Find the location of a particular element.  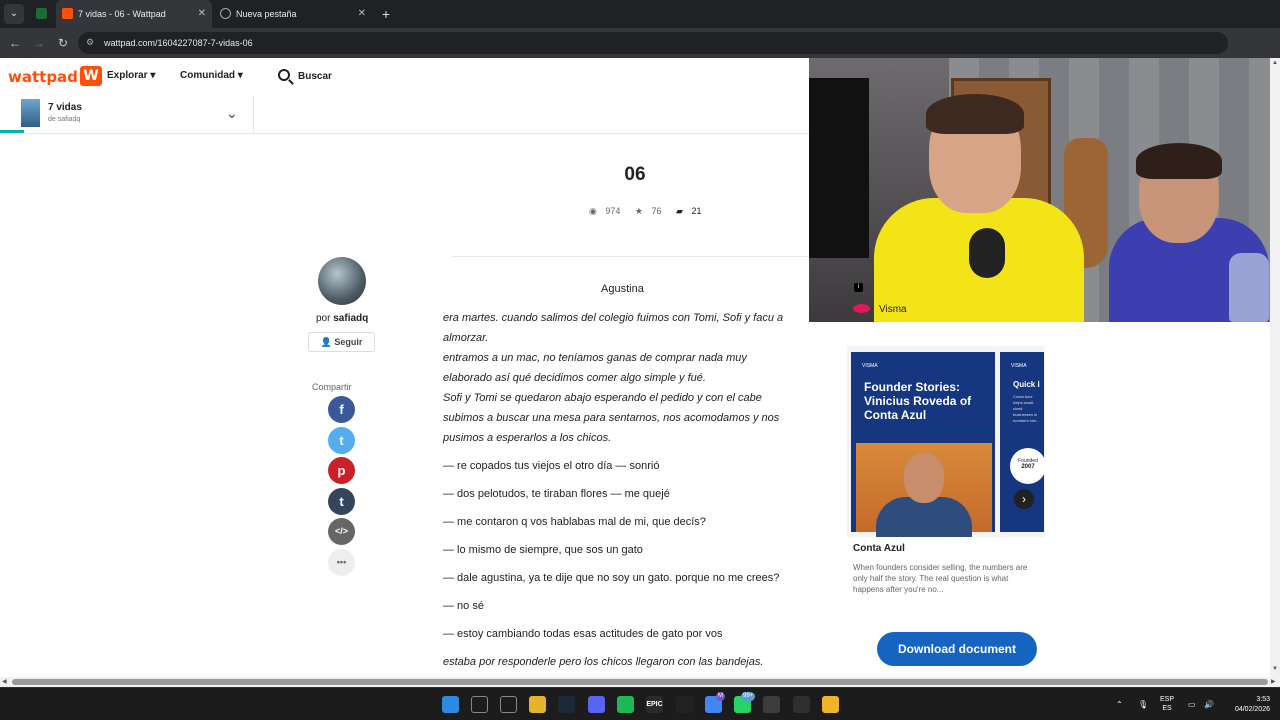

file-explorer-icon is located at coordinates (537, 704).